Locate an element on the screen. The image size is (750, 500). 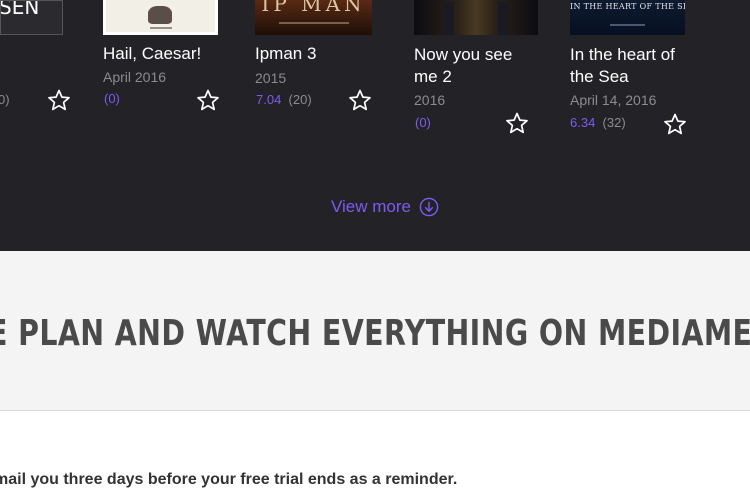
view-more-button: View more is located at coordinates (385, 207).